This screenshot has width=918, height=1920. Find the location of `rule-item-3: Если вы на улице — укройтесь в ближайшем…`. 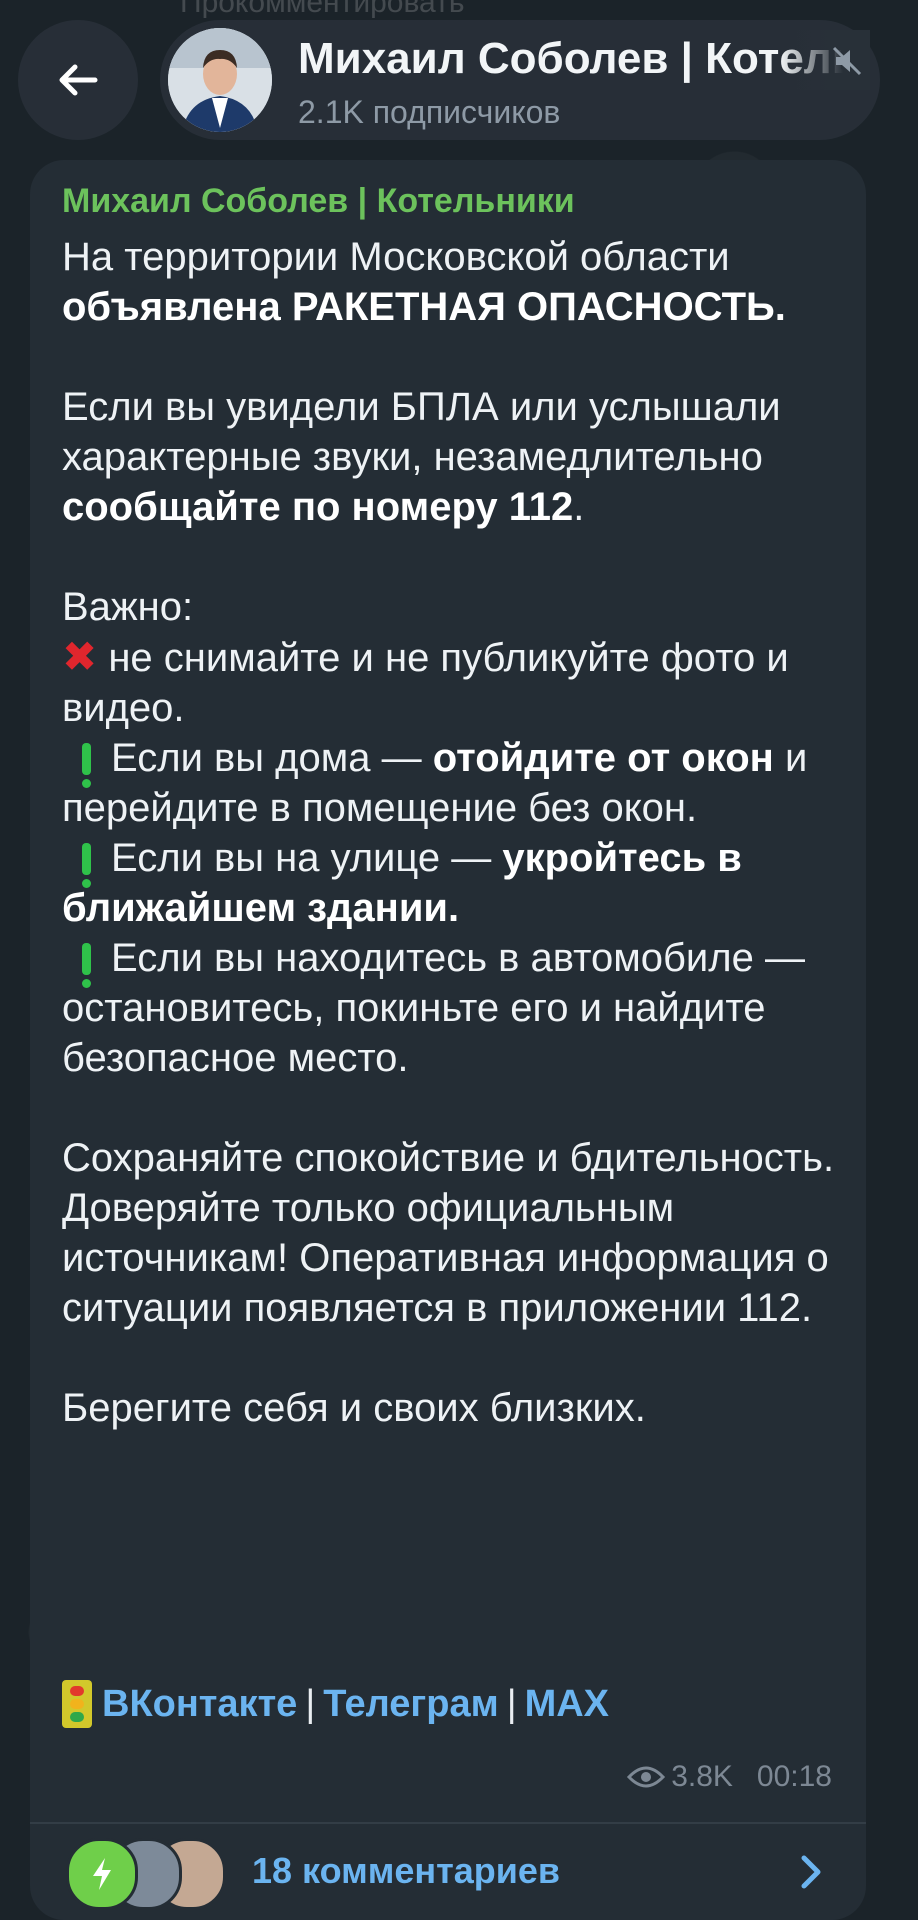

rule-item-3: Если вы на улице — укройтесь в ближайшем… is located at coordinates (462, 883).